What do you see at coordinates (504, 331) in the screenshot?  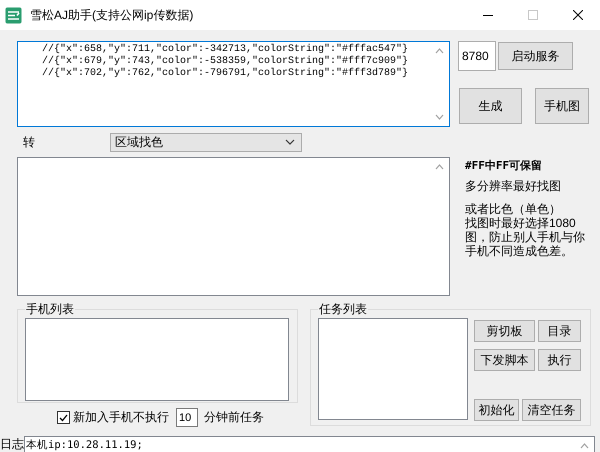 I see `task-button: 剪切板` at bounding box center [504, 331].